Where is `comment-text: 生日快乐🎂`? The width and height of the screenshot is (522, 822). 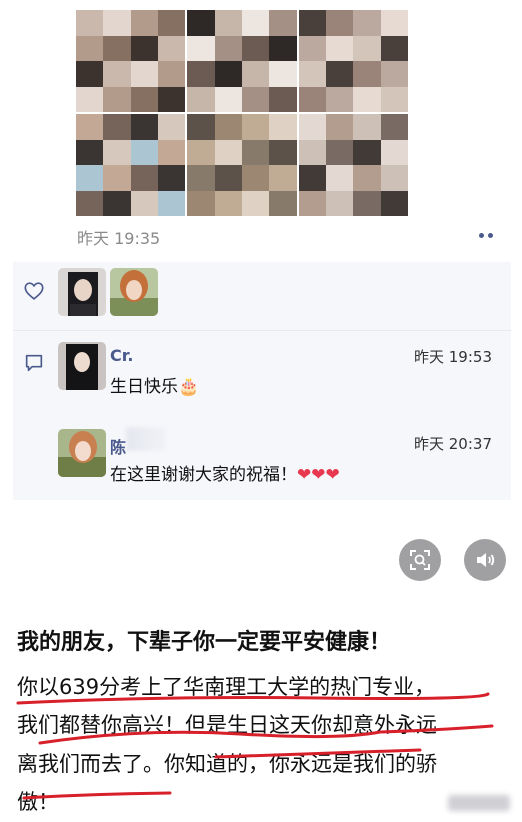 comment-text: 生日快乐🎂 is located at coordinates (154, 384).